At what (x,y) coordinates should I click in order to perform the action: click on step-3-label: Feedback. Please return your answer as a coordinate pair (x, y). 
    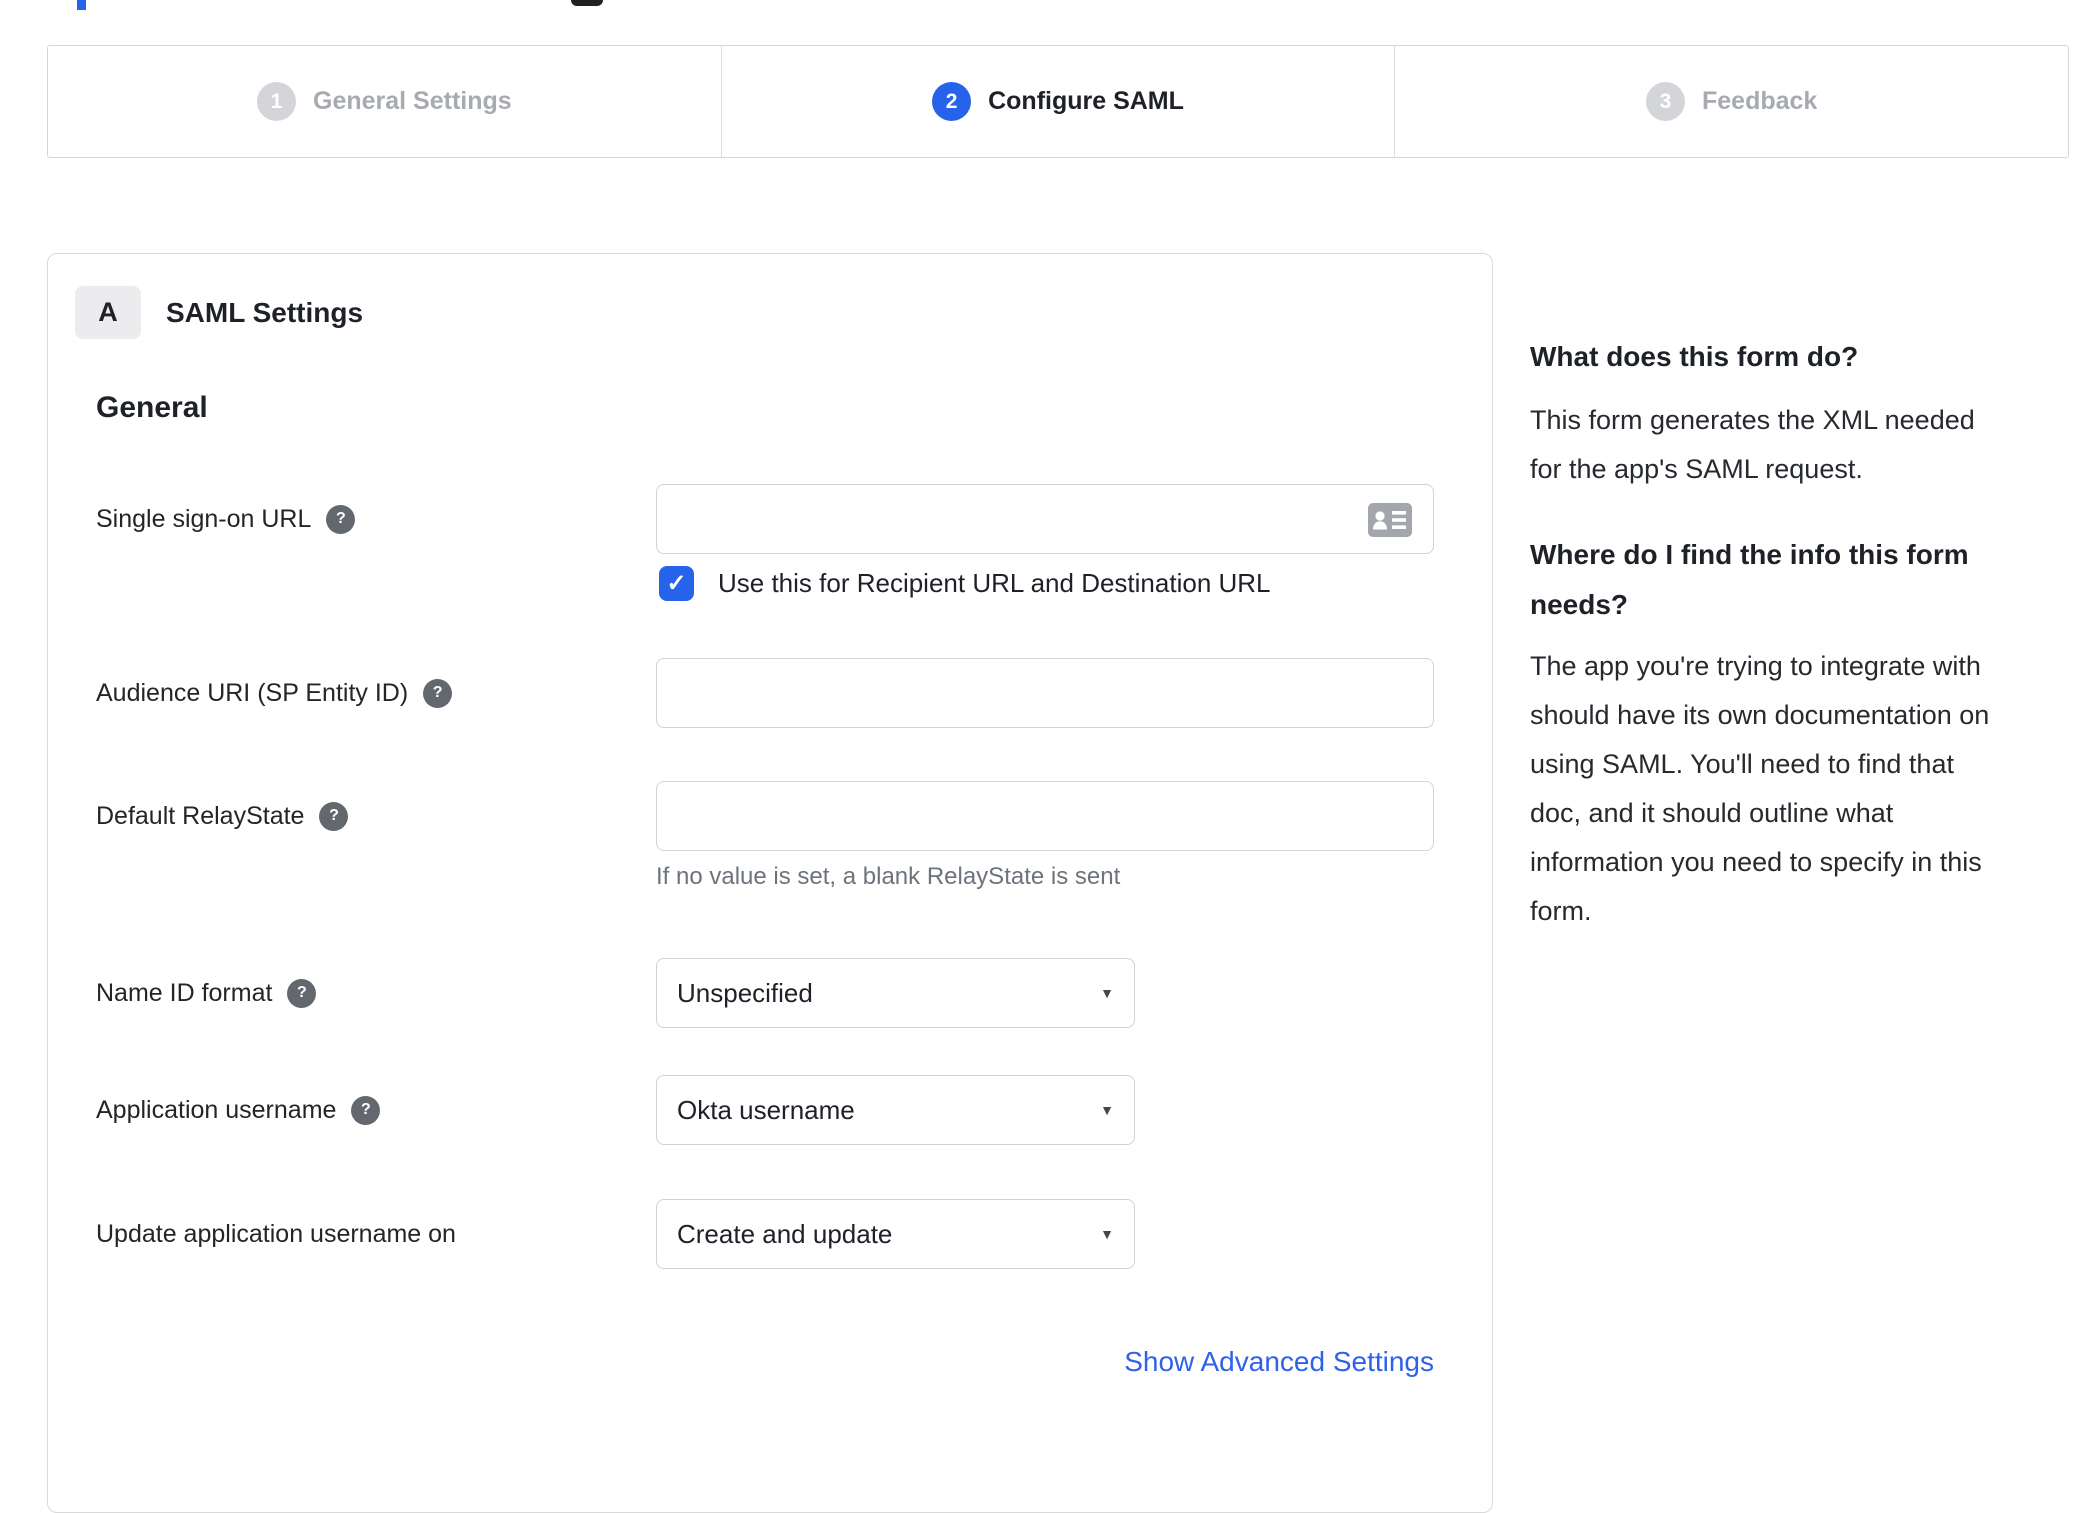
    Looking at the image, I should click on (1760, 101).